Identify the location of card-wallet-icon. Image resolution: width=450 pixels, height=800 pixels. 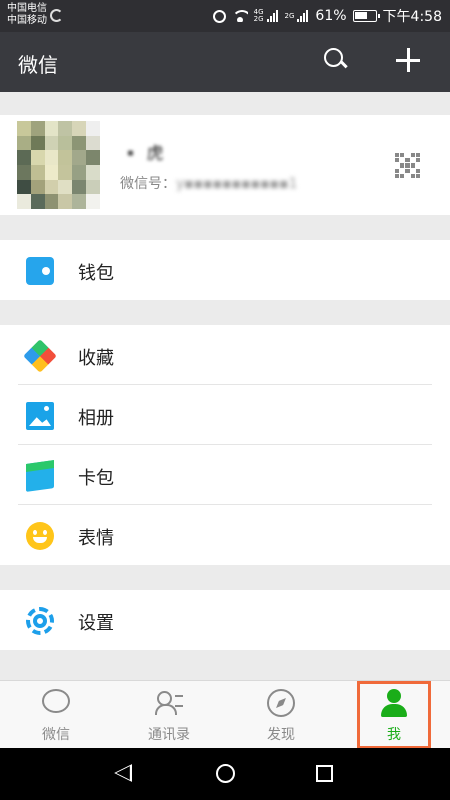
(40, 476).